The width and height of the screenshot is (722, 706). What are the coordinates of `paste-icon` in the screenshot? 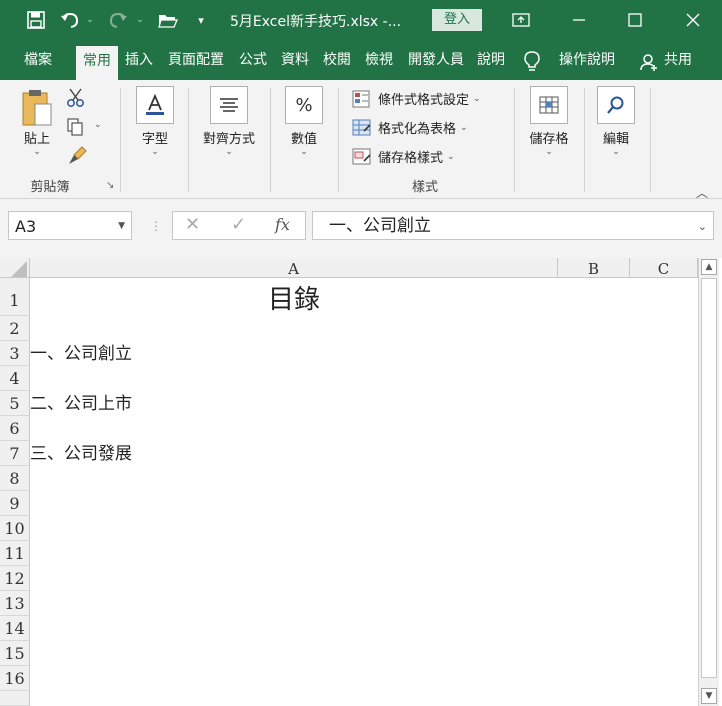 It's located at (37, 108).